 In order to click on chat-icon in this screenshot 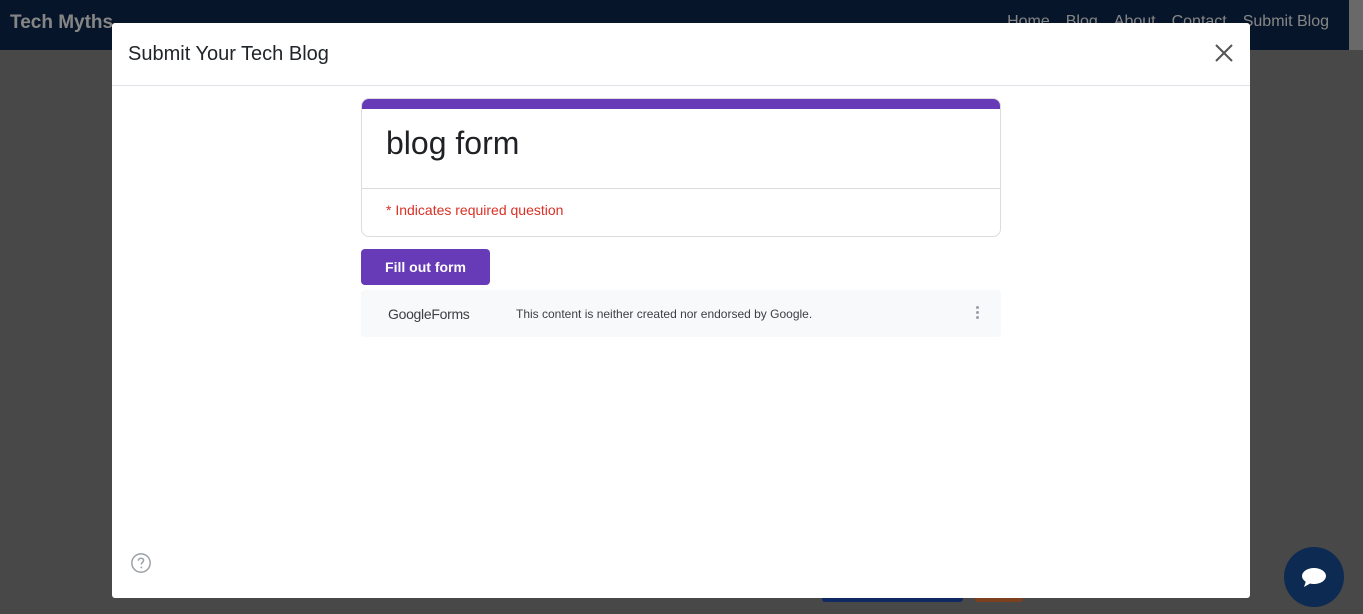, I will do `click(1314, 577)`.